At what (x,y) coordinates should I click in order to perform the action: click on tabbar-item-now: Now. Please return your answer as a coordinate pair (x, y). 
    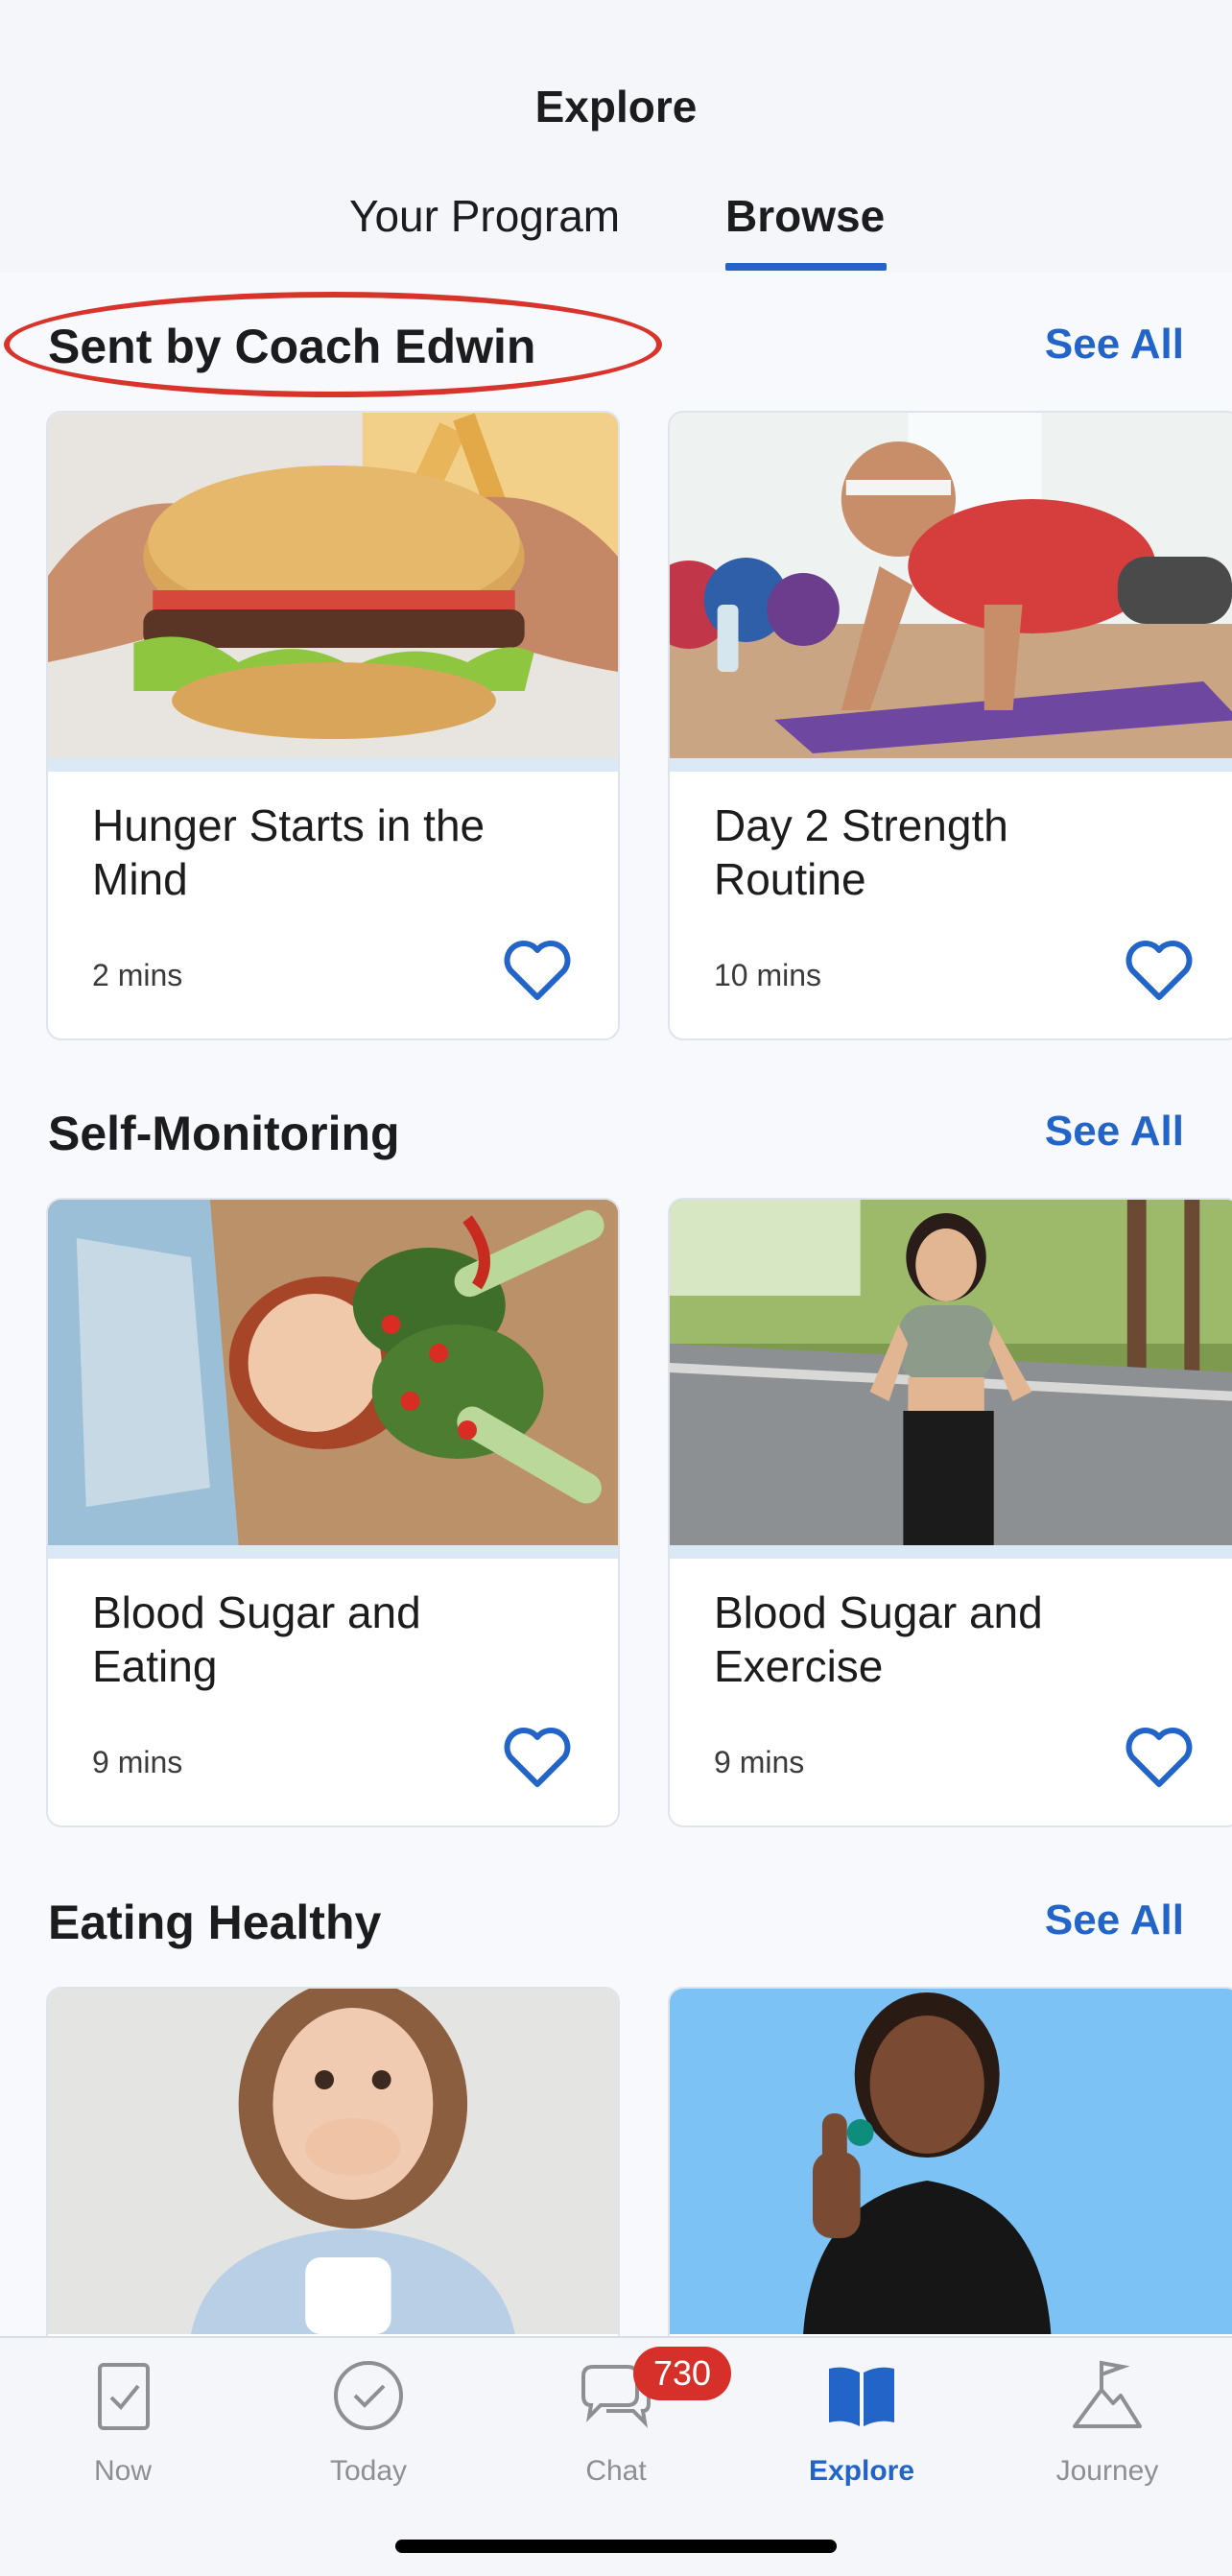
    Looking at the image, I should click on (123, 2429).